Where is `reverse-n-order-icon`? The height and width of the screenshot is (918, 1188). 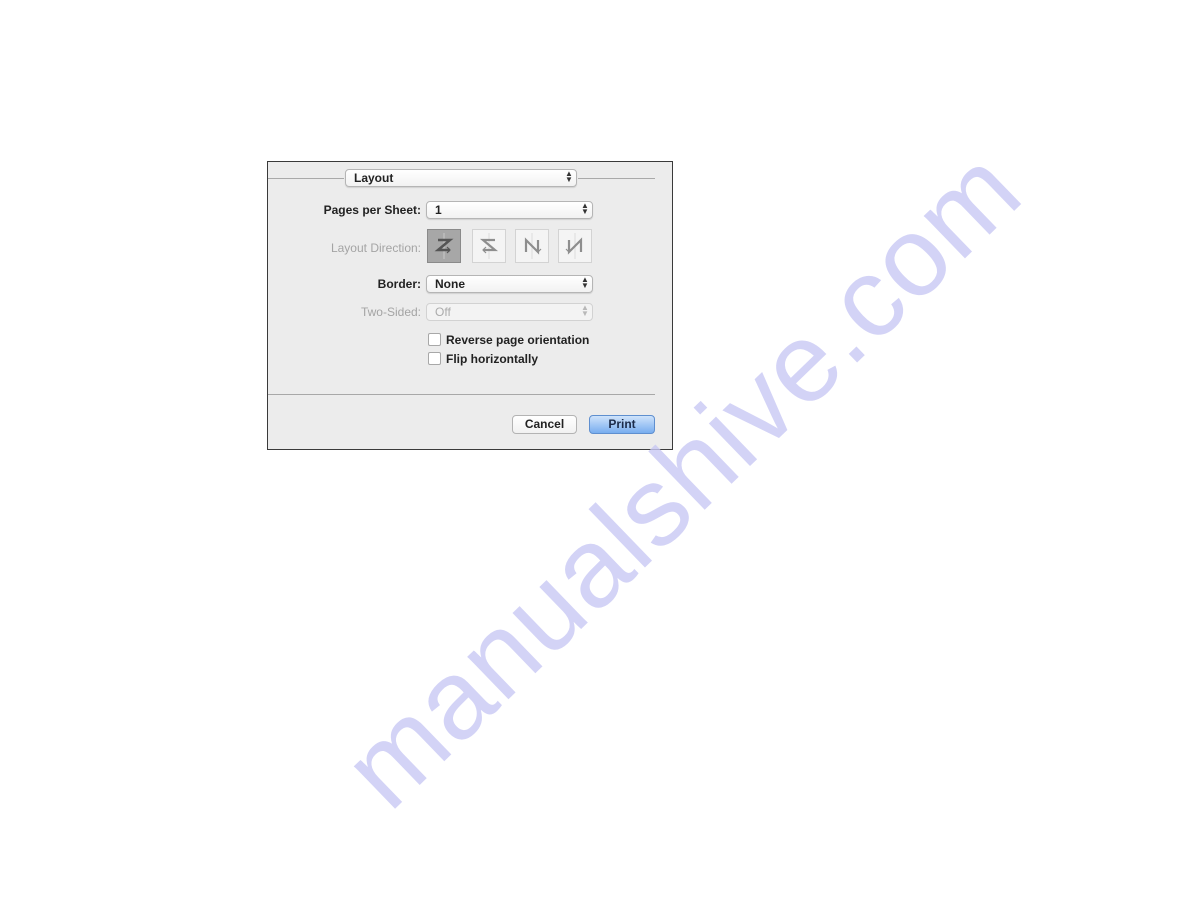
reverse-n-order-icon is located at coordinates (574, 246).